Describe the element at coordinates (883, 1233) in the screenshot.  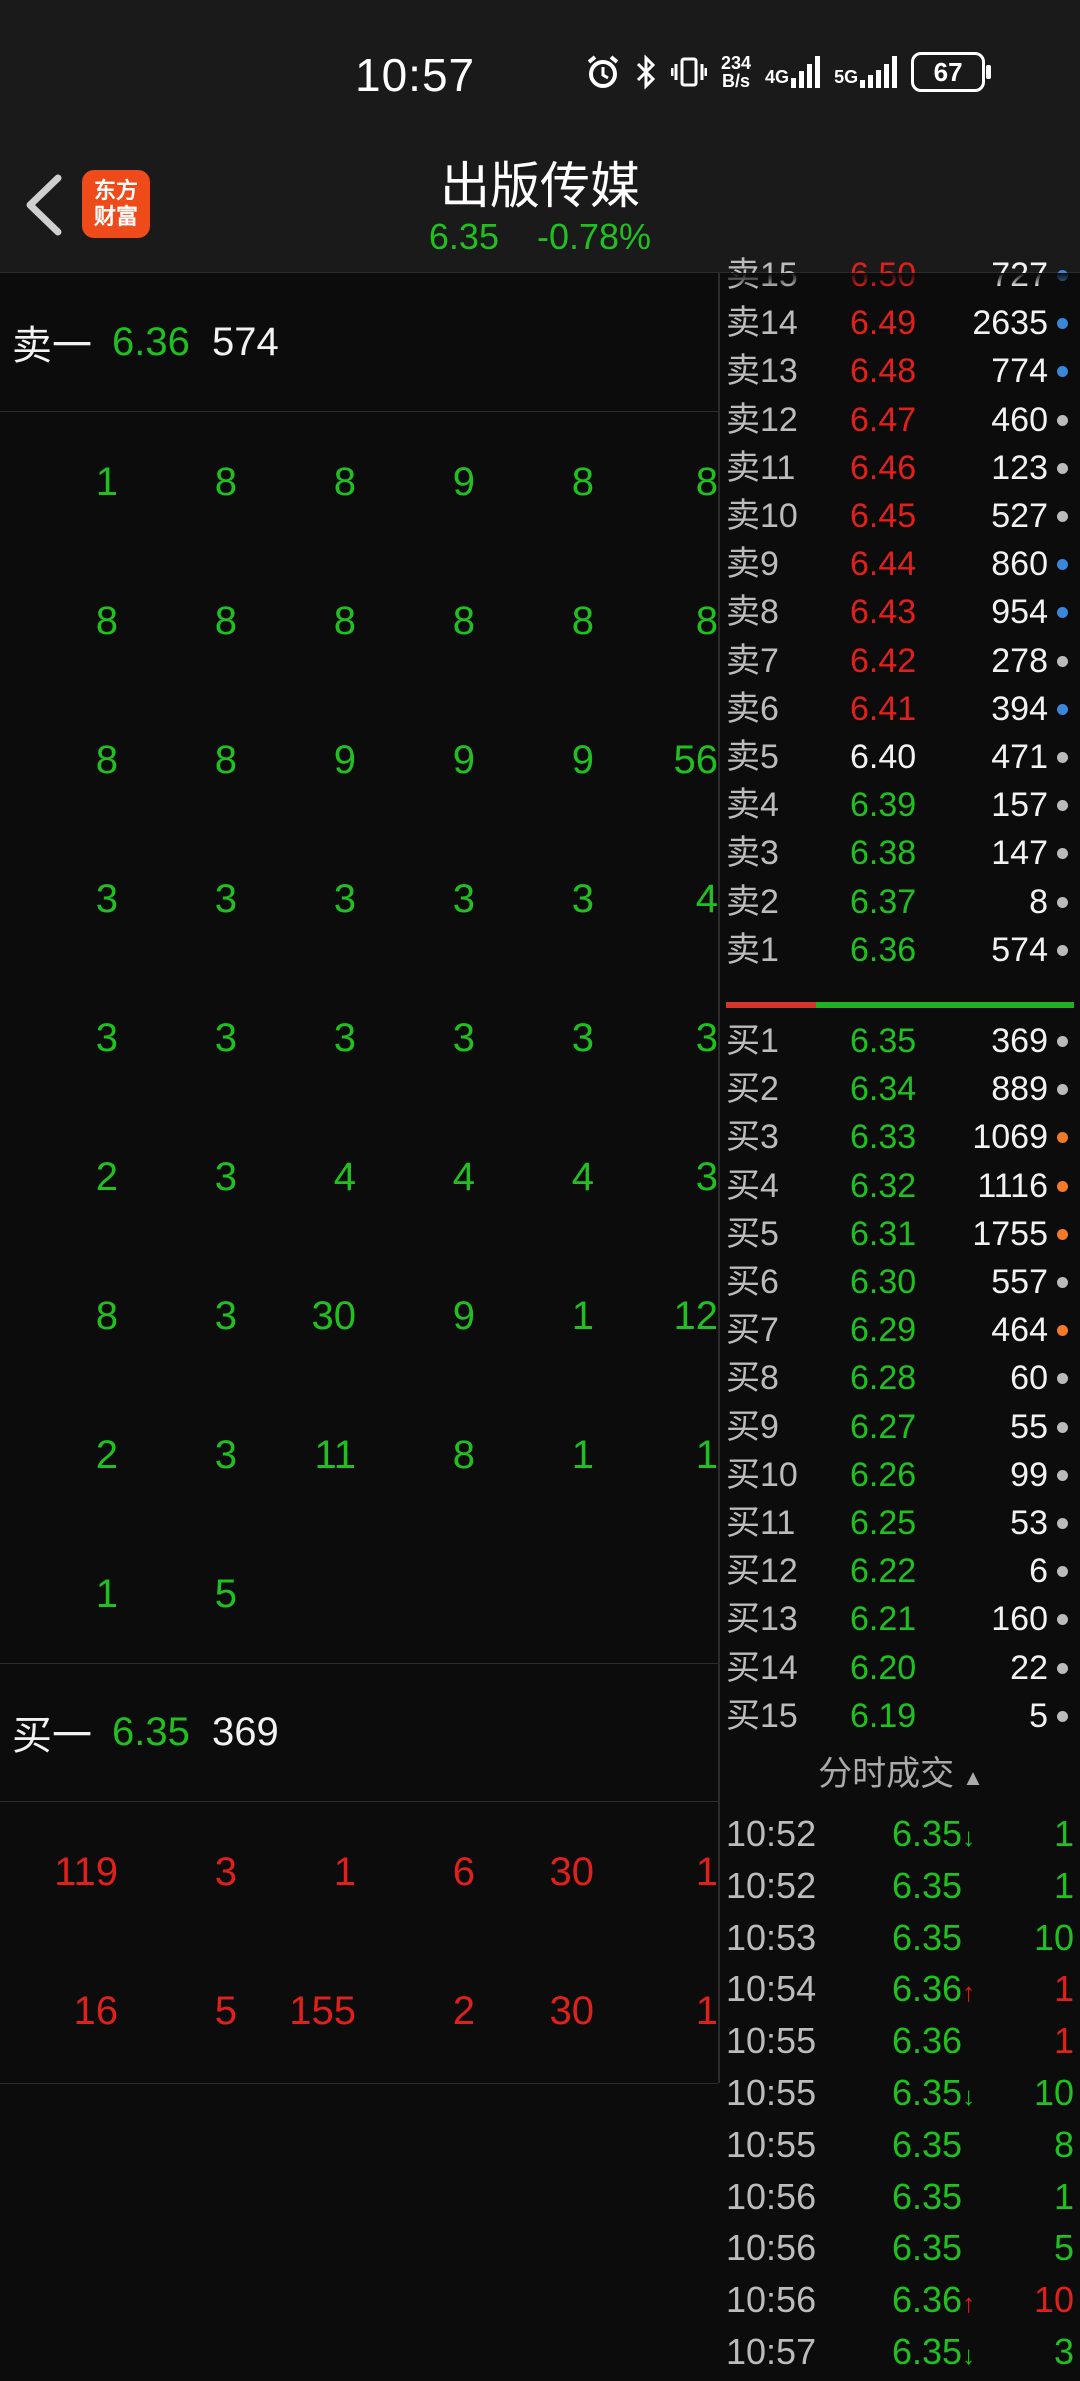
I see `order-level-price: 6.31` at that location.